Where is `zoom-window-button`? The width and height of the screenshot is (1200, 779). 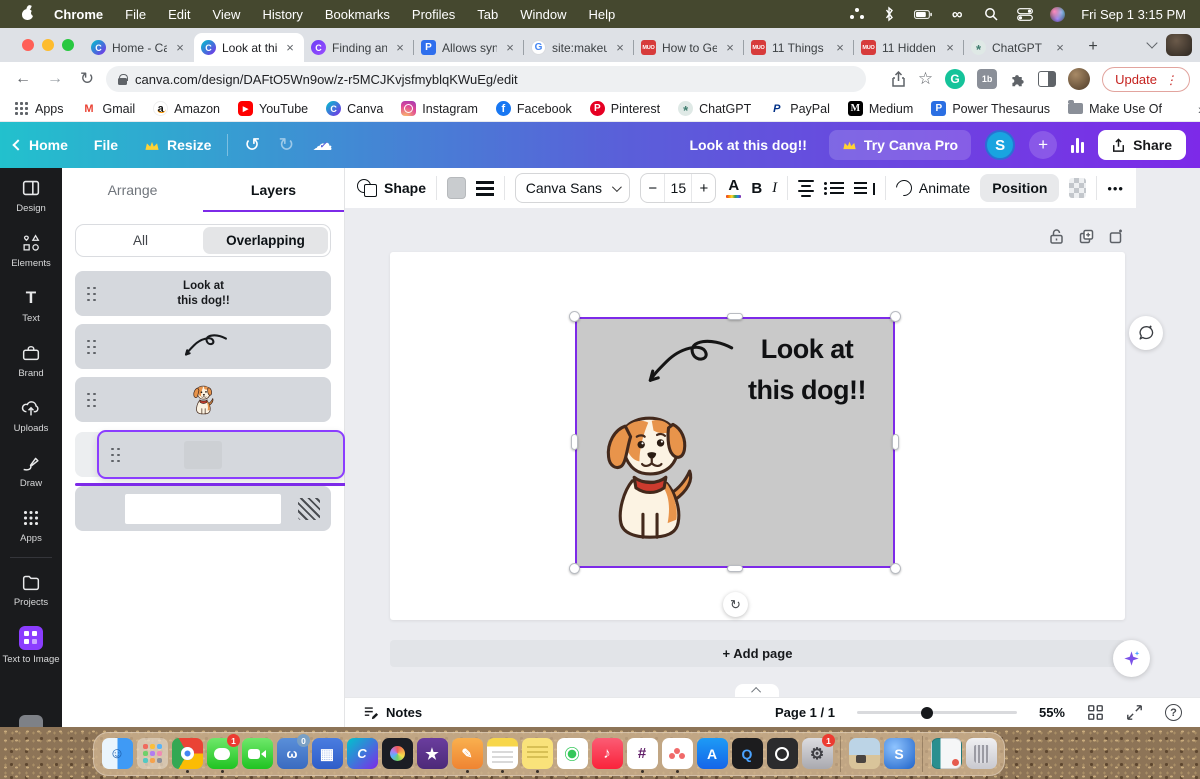
zoom-window-button is located at coordinates (68, 45).